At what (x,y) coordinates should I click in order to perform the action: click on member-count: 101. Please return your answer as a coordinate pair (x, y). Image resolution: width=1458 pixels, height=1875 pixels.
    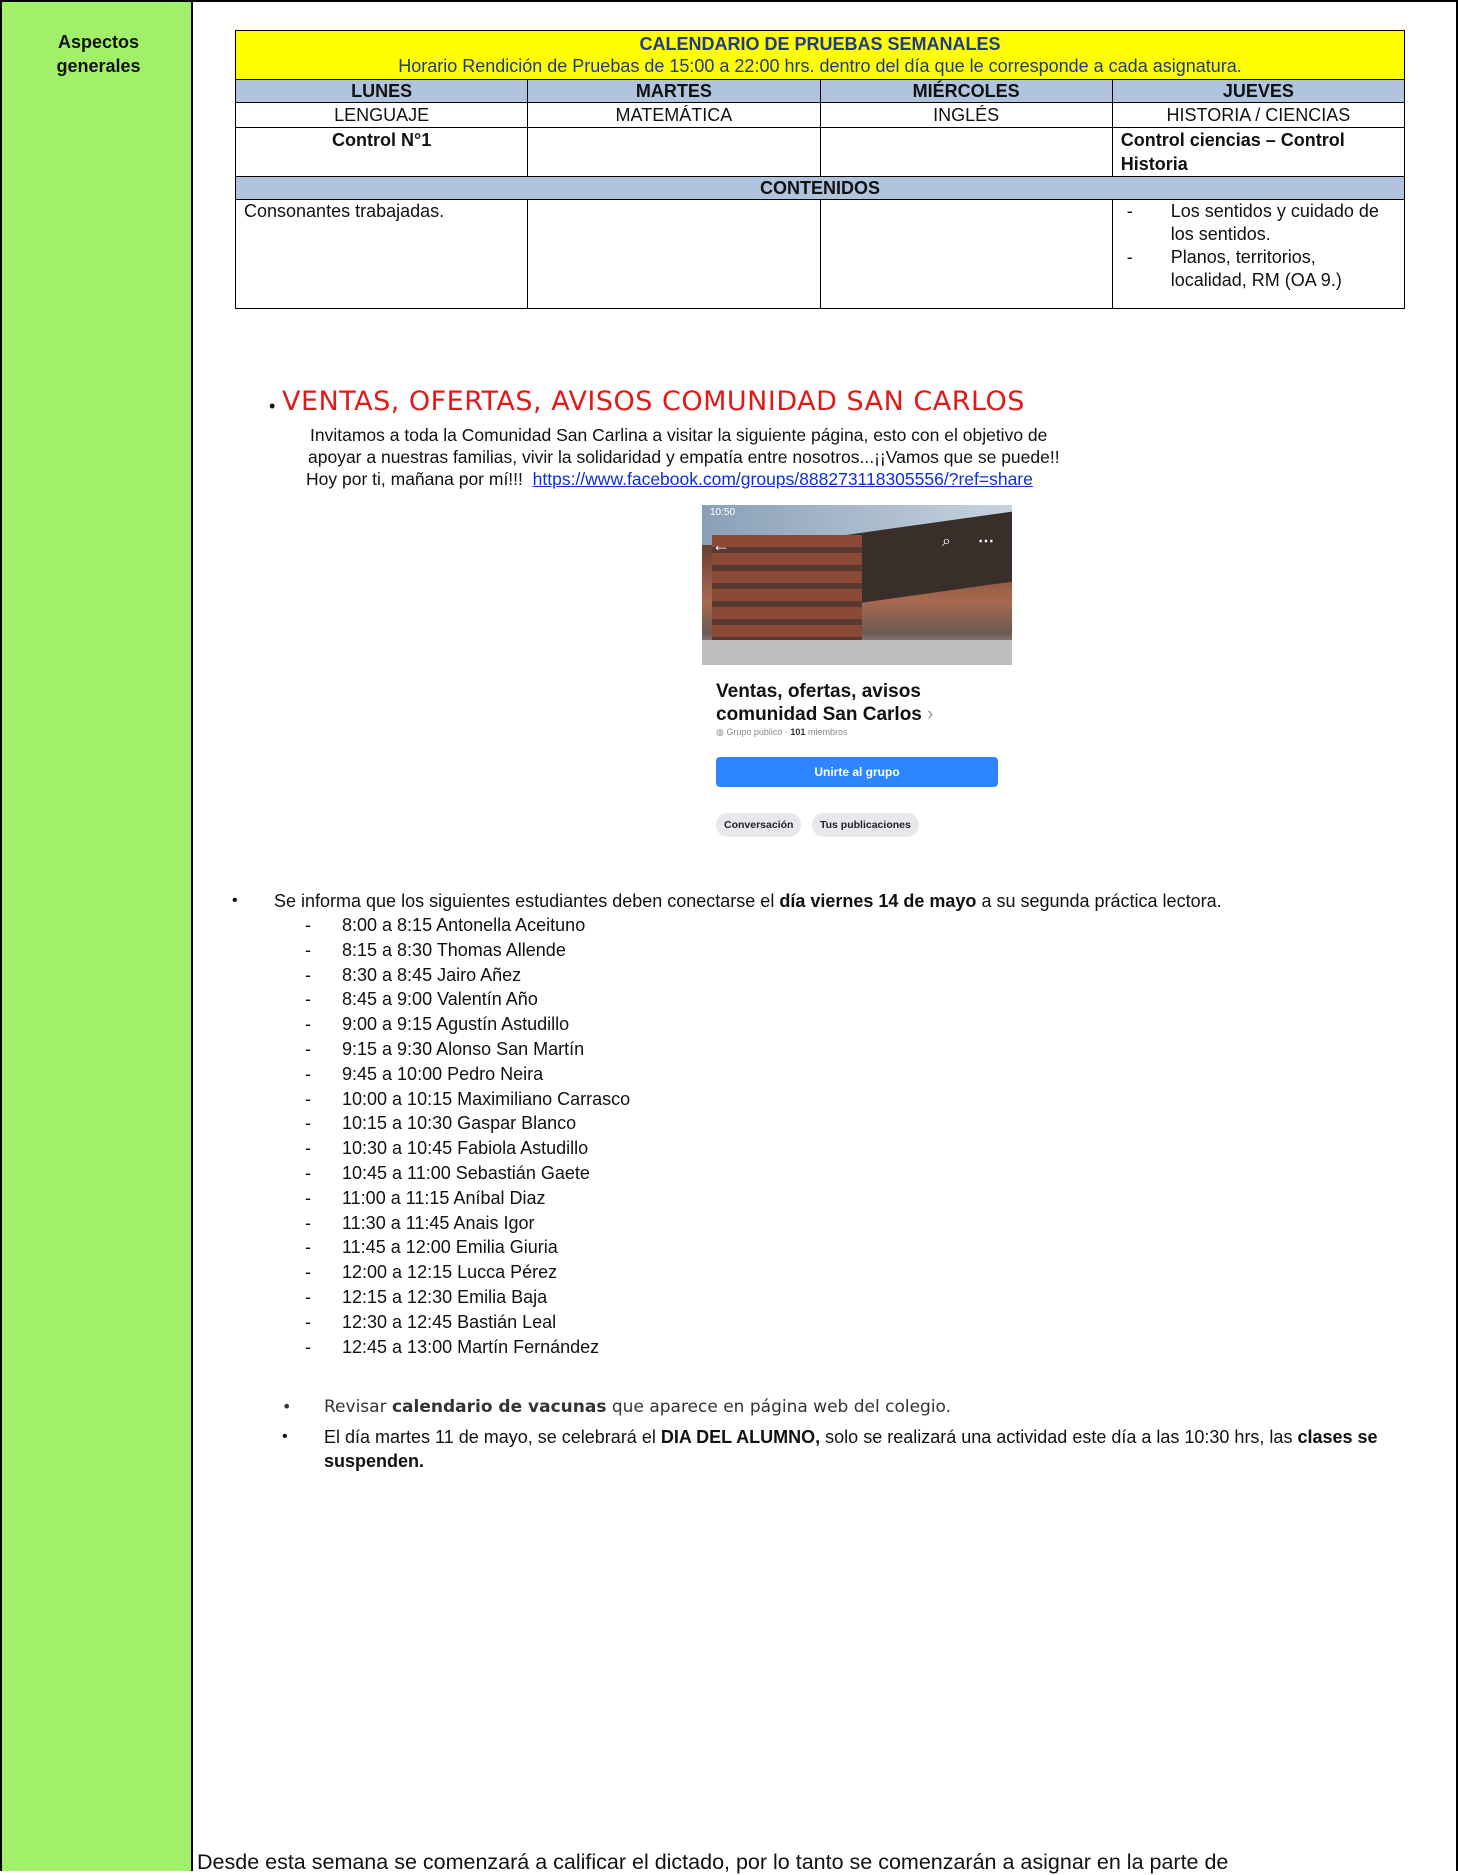
    Looking at the image, I should click on (798, 732).